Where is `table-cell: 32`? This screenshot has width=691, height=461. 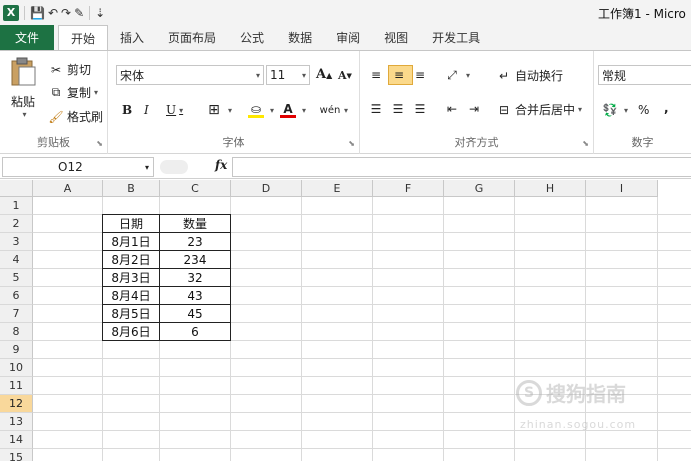
table-cell: 32 is located at coordinates (195, 277).